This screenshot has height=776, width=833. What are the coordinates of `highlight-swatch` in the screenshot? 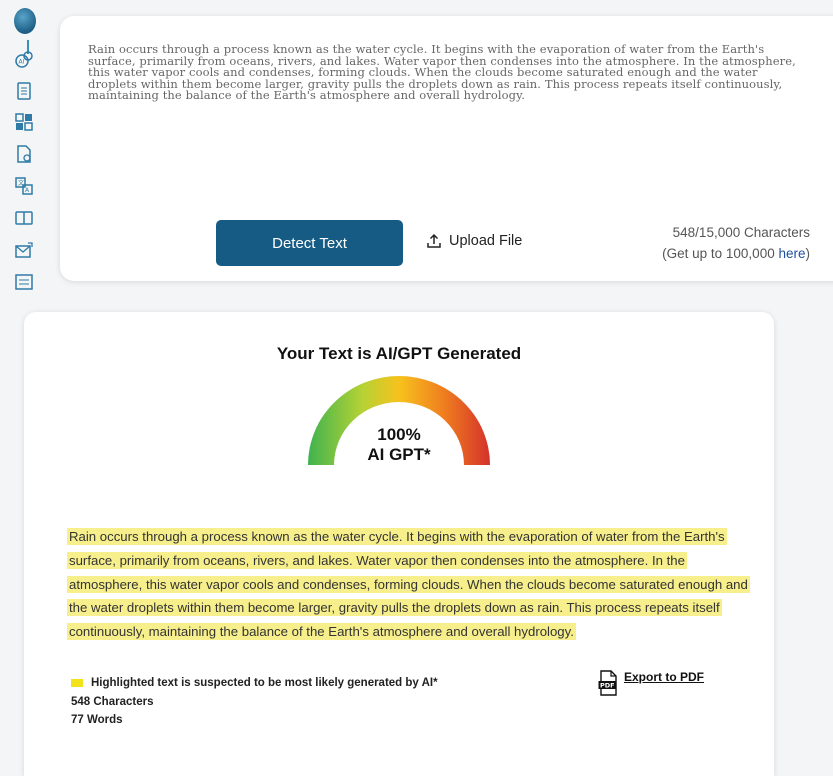 It's located at (77, 682).